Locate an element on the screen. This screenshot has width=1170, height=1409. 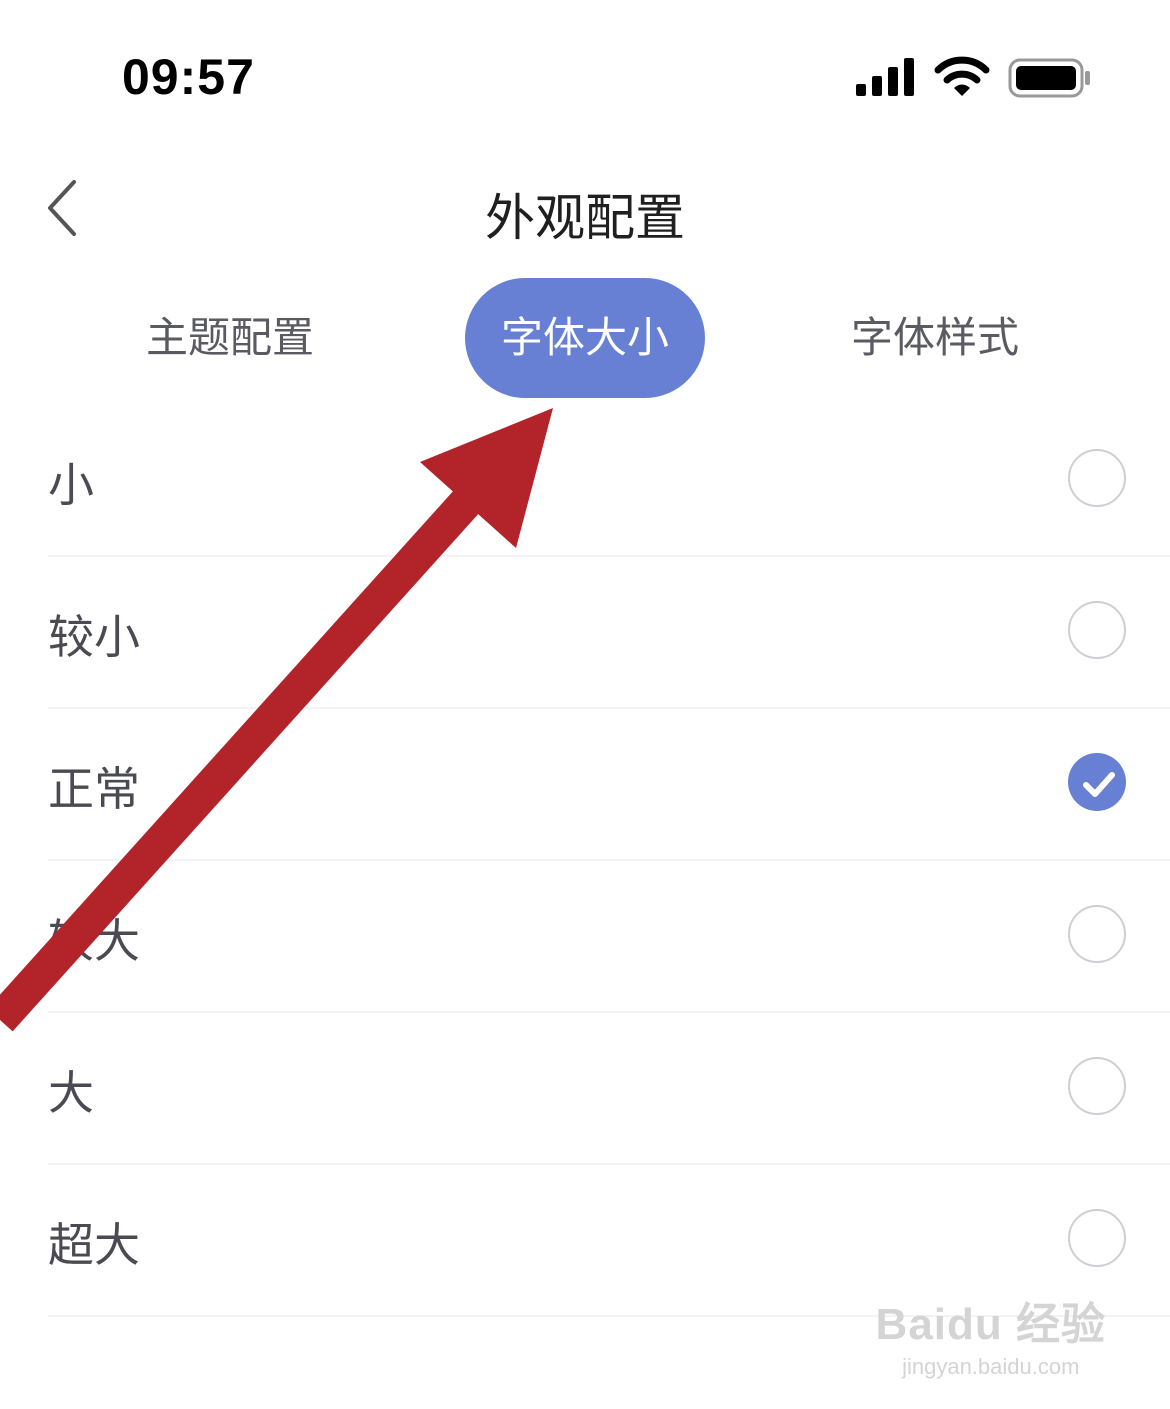
option-small: 小 is located at coordinates (609, 481).